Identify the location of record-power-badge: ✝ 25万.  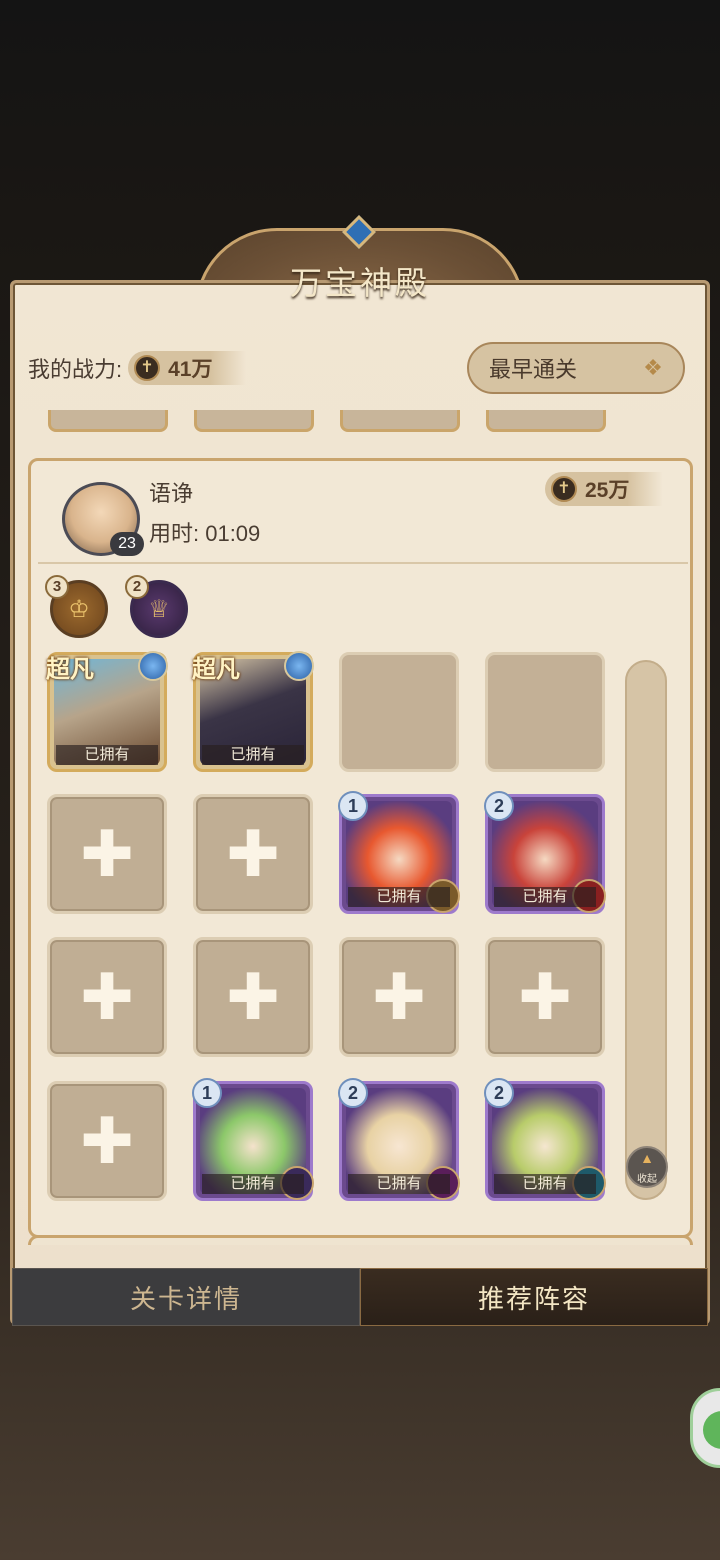
(604, 489).